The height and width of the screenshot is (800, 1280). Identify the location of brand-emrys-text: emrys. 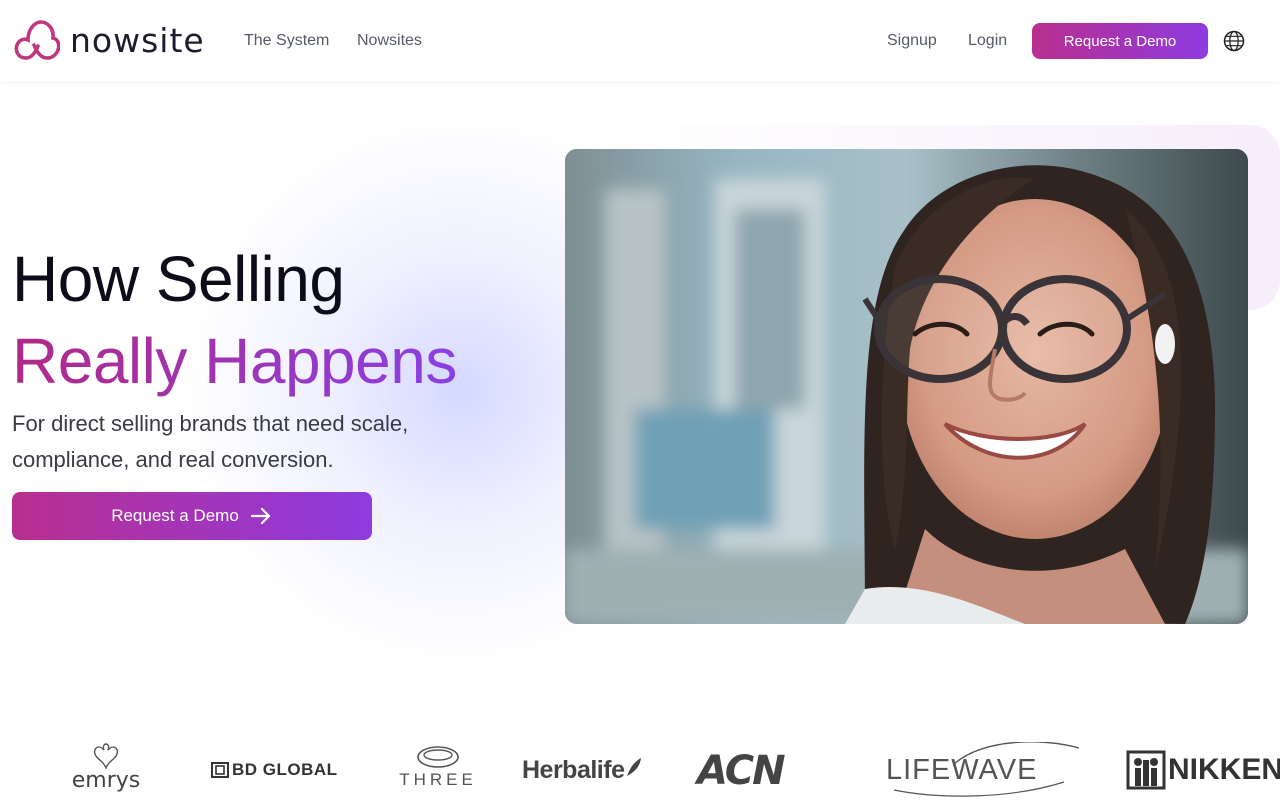
(106, 780).